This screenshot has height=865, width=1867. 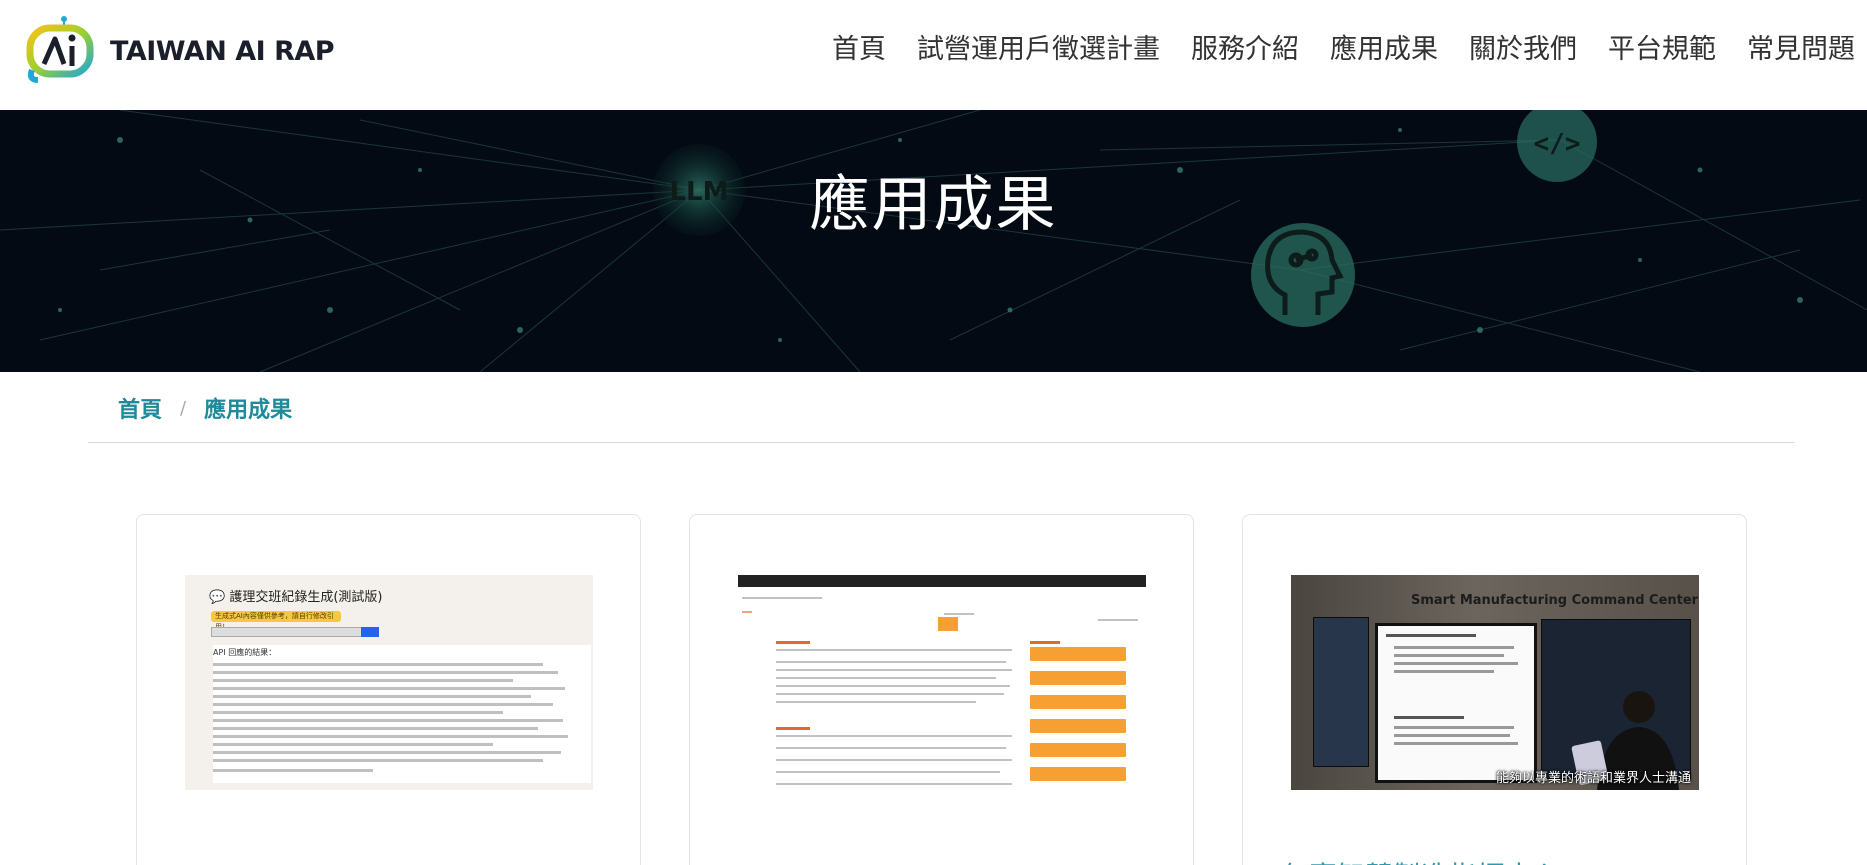 I want to click on page-title: 應用成果, so click(x=933, y=205).